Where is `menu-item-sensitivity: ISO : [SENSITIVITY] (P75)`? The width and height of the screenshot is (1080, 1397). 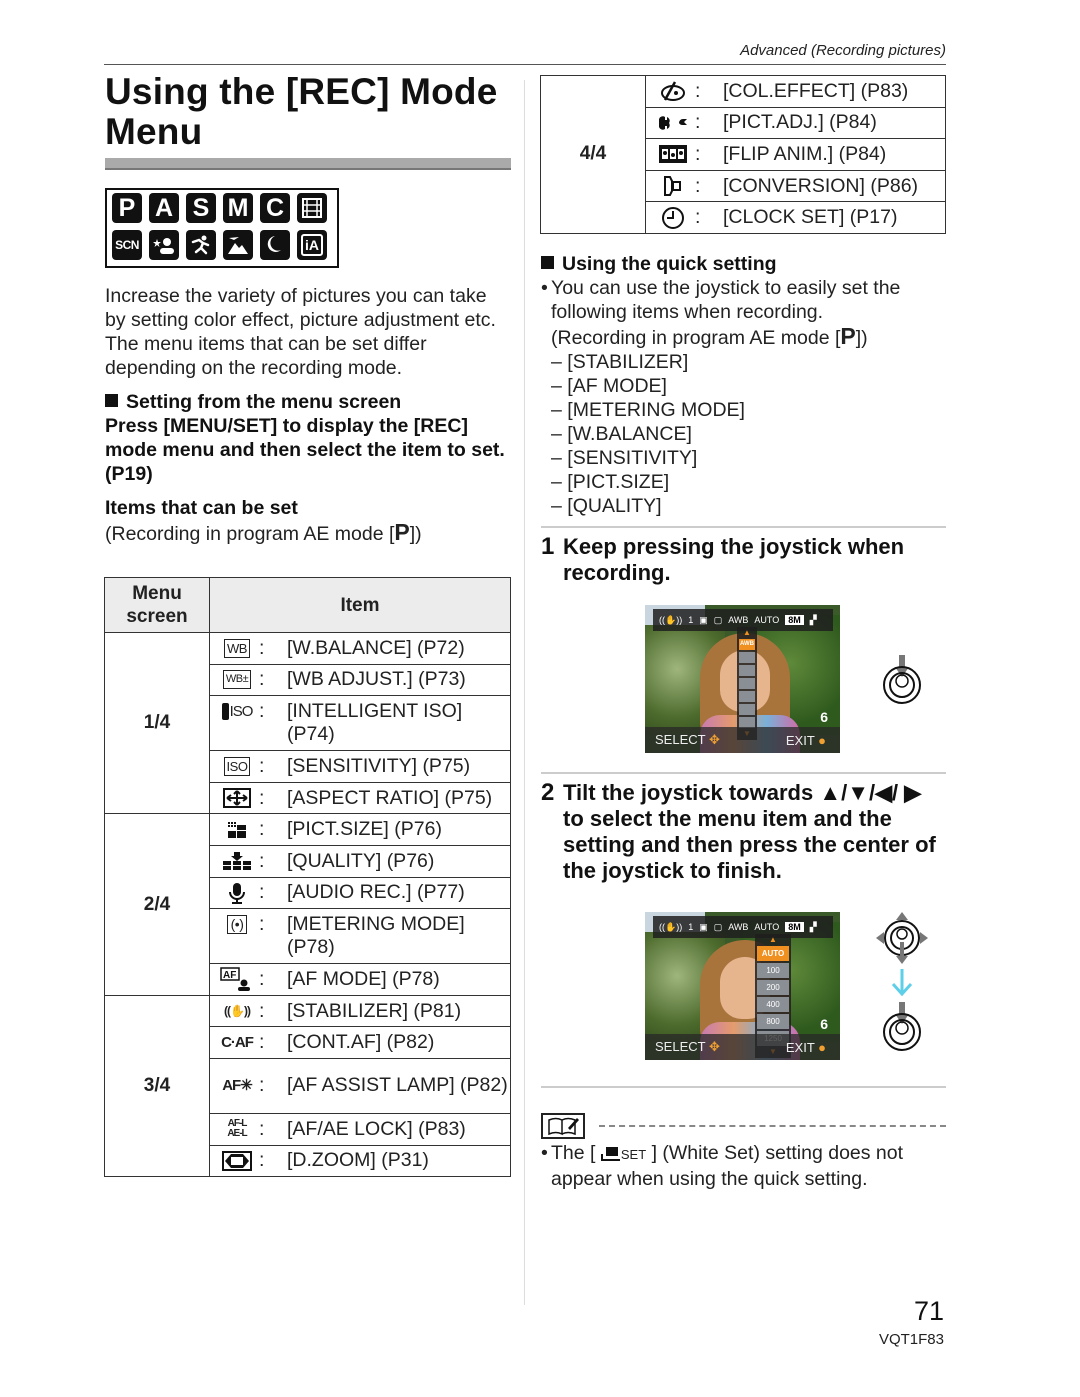 menu-item-sensitivity: ISO : [SENSITIVITY] (P75) is located at coordinates (360, 766).